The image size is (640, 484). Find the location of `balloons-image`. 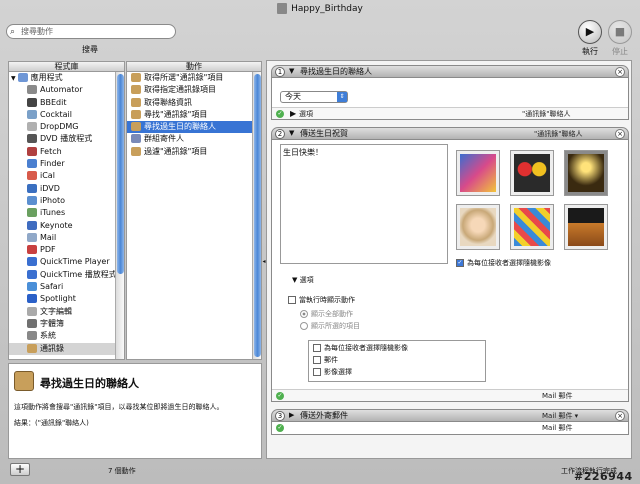

balloons-image is located at coordinates (532, 173).